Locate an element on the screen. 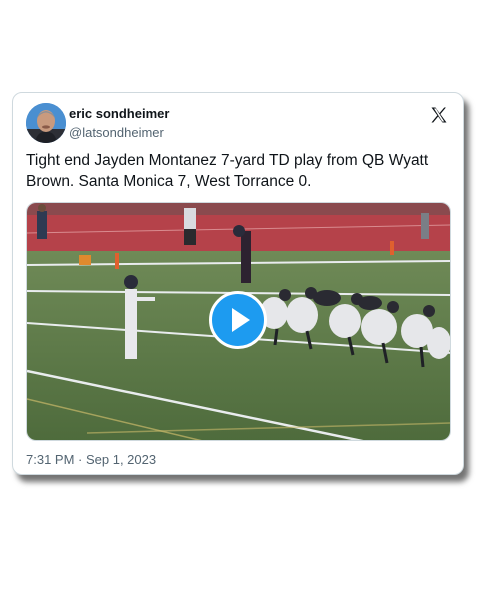  author-display-name: eric sondheimer is located at coordinates (119, 113).